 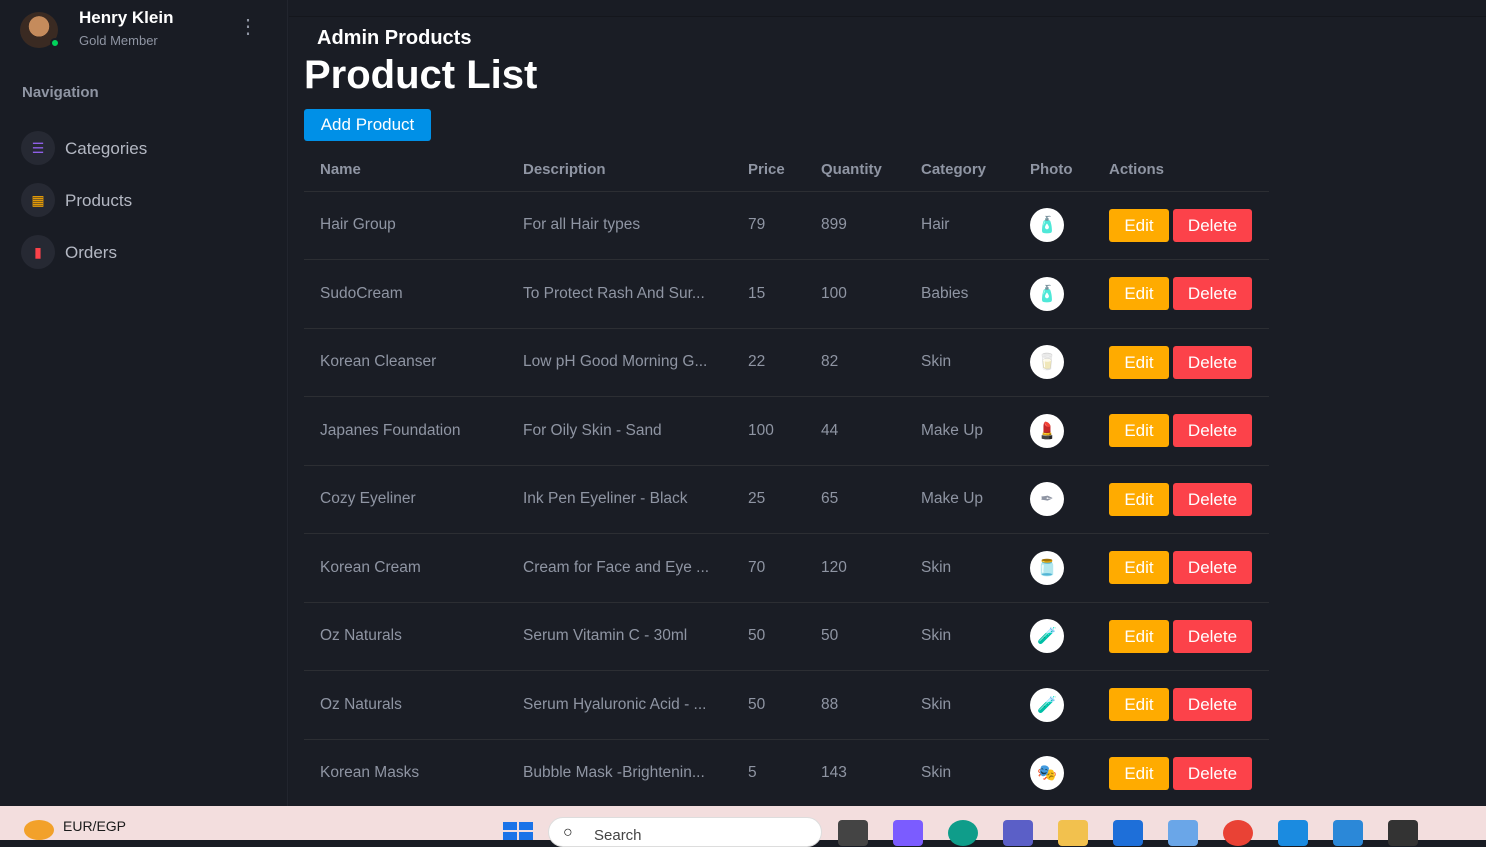 What do you see at coordinates (887, 8) in the screenshot?
I see `top-navbar` at bounding box center [887, 8].